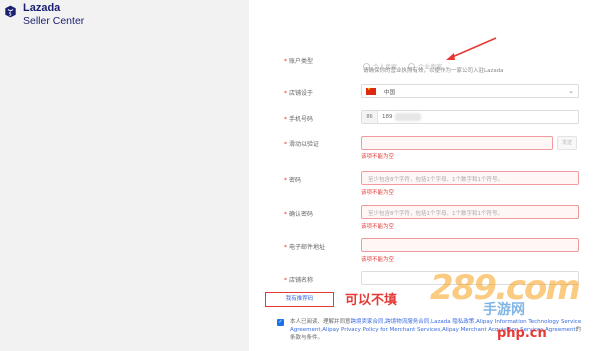  What do you see at coordinates (299, 93) in the screenshot?
I see `shop-location-label: * 店铺设于` at bounding box center [299, 93].